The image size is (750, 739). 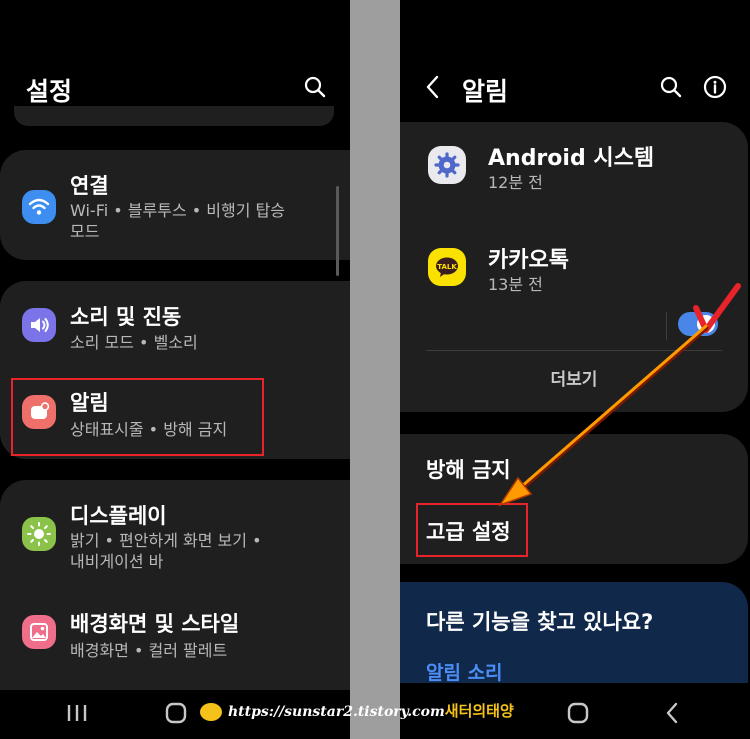 I want to click on emoji-face-icon, so click(x=211, y=712).